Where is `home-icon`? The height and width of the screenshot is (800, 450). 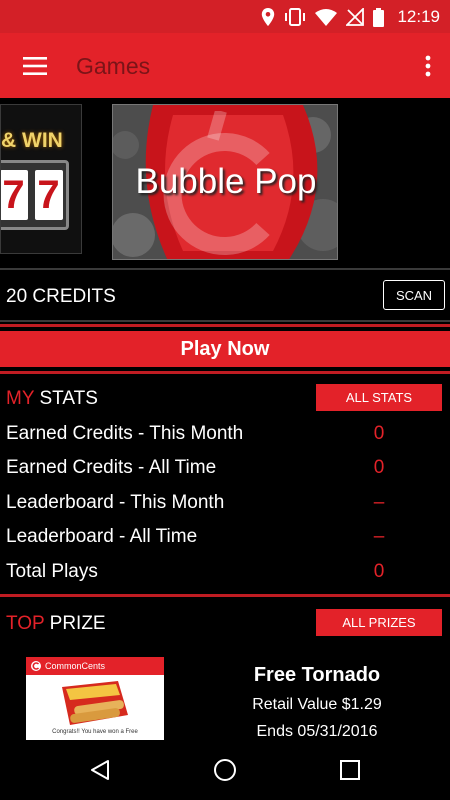
home-icon is located at coordinates (225, 770).